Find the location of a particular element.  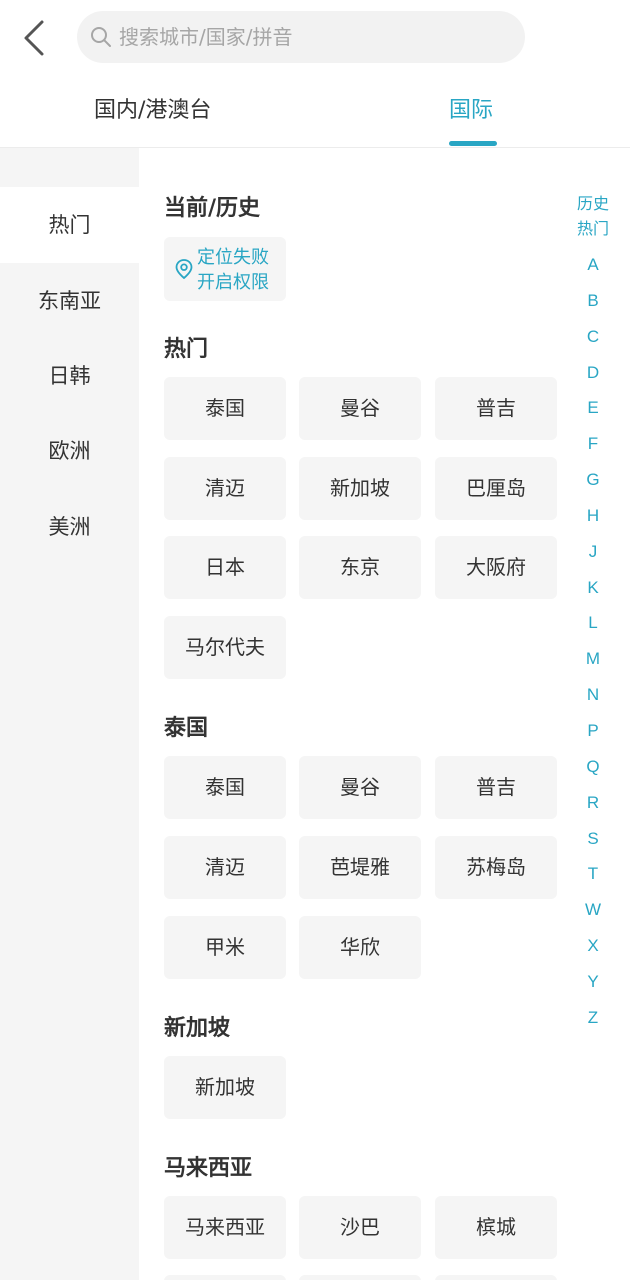

city-chip: 华欣 is located at coordinates (360, 947).